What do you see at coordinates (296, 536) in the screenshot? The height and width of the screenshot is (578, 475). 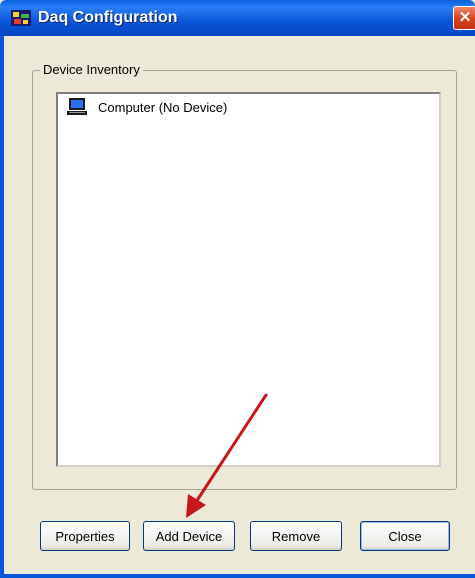 I see `remove-button: Remove` at bounding box center [296, 536].